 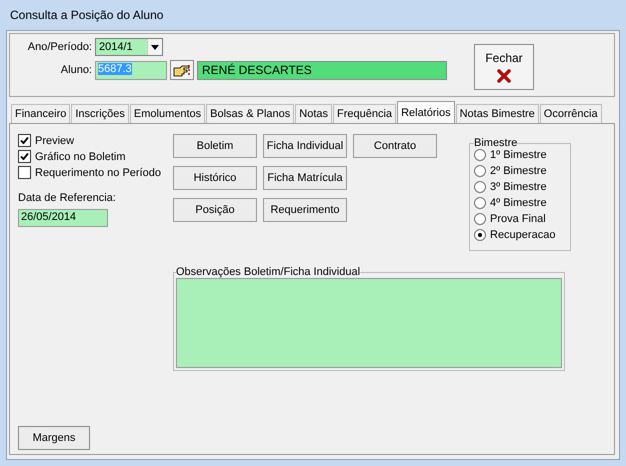 What do you see at coordinates (364, 113) in the screenshot?
I see `tab: Frequência` at bounding box center [364, 113].